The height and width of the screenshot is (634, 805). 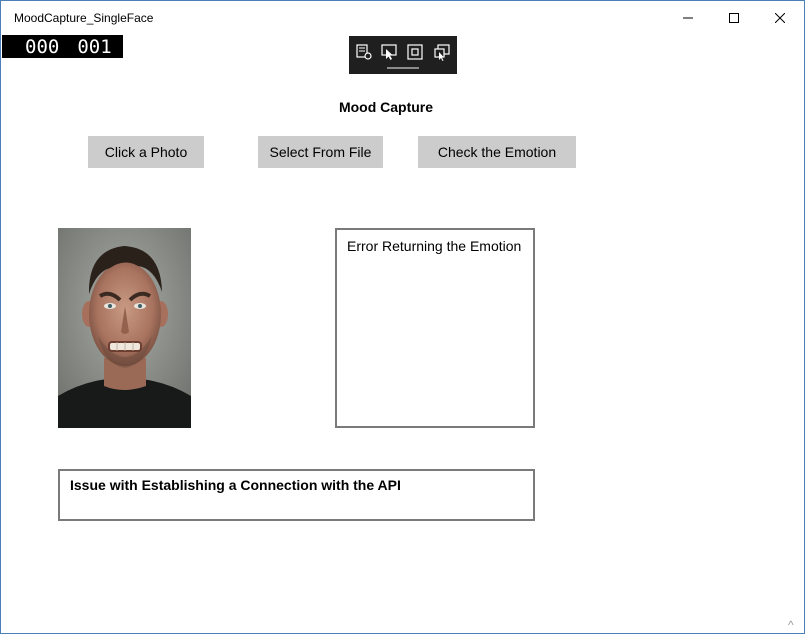 I want to click on toolbar-drag-handle, so click(x=403, y=68).